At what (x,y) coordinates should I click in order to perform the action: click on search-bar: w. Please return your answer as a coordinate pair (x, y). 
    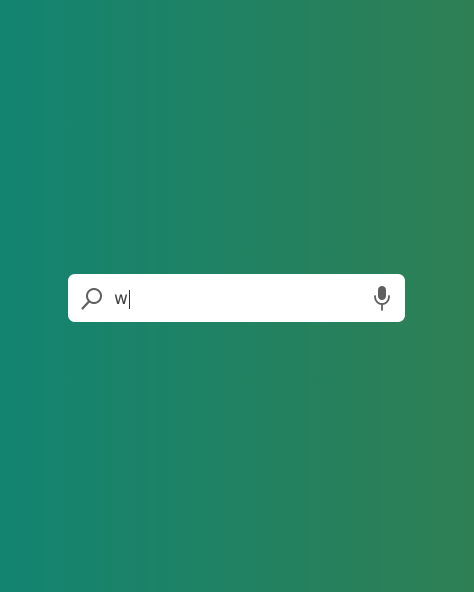
    Looking at the image, I should click on (236, 298).